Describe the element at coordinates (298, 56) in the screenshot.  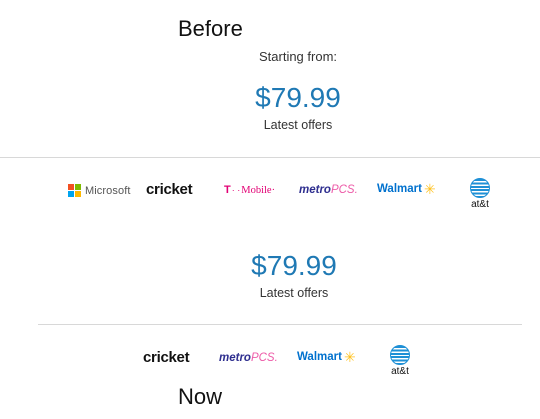
I see `starting-from-label: Starting from:` at that location.